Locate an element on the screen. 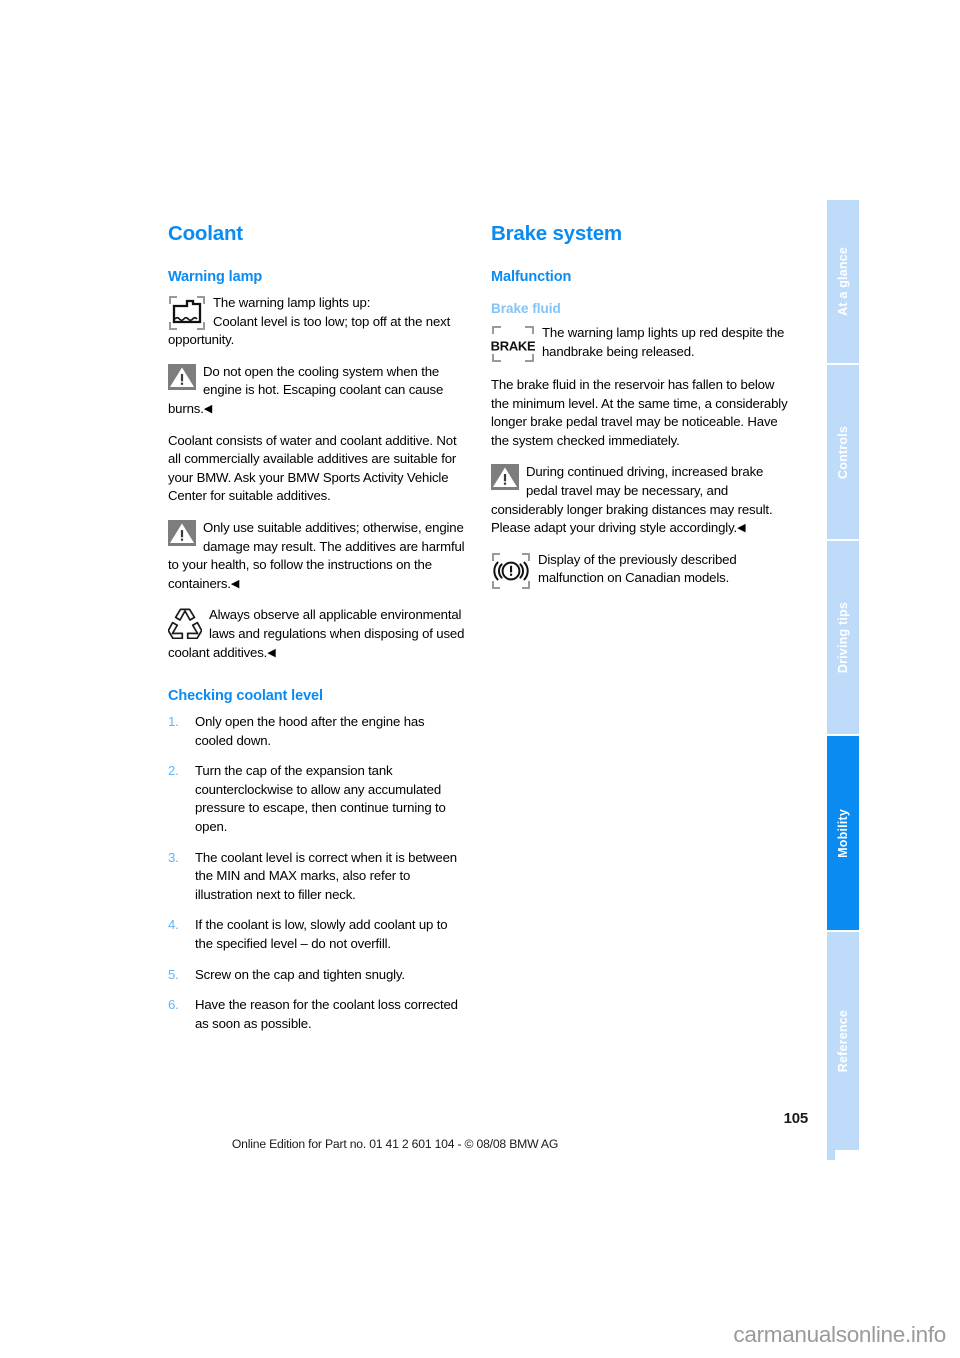  sidebar-tab-at-a-glance: At a glance is located at coordinates (843, 282).